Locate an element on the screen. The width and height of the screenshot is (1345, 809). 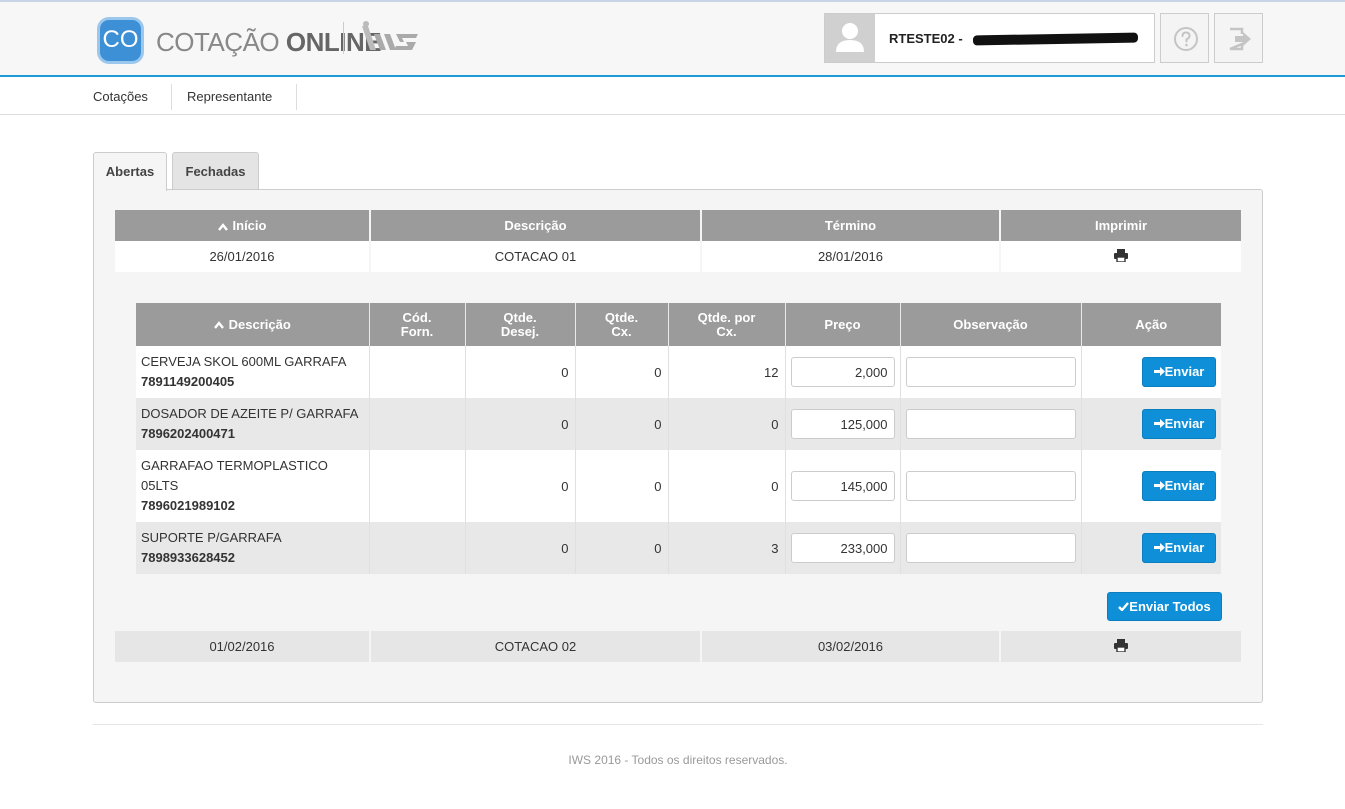
user-avatar-icon is located at coordinates (850, 38).